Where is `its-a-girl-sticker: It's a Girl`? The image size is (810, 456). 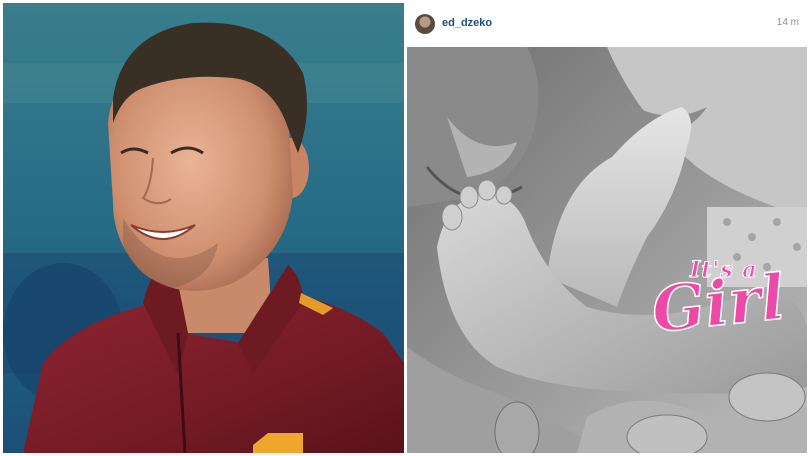 its-a-girl-sticker: It's a Girl is located at coordinates (720, 319).